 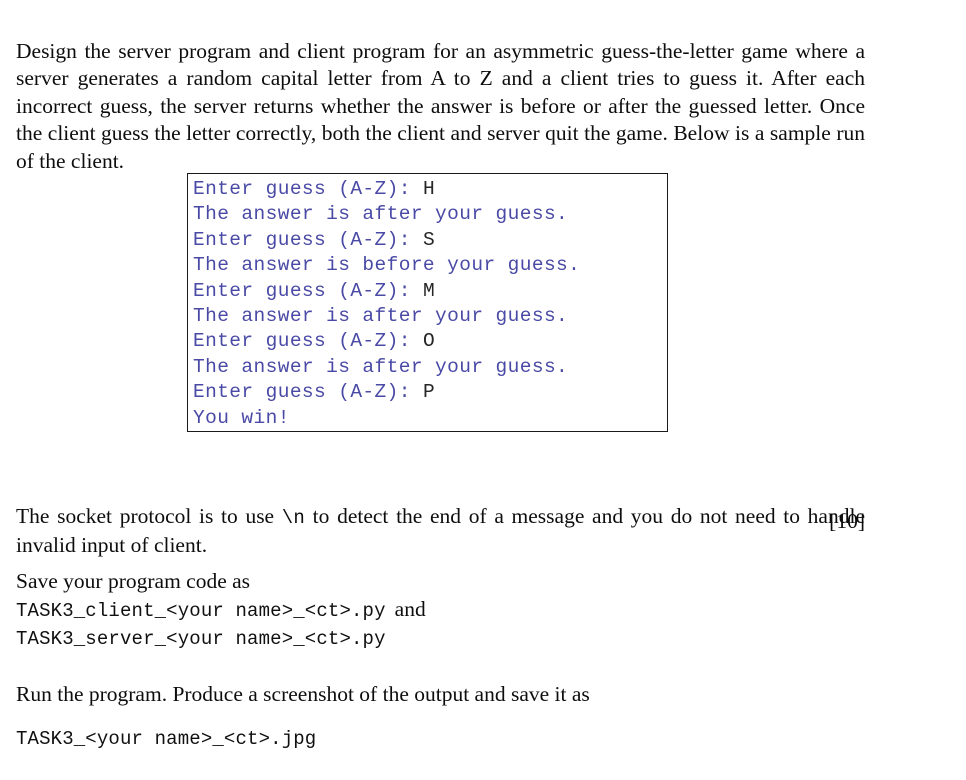 What do you see at coordinates (201, 611) in the screenshot?
I see `client-filename-text: TASK3_client_<your name>_<ct>.py` at bounding box center [201, 611].